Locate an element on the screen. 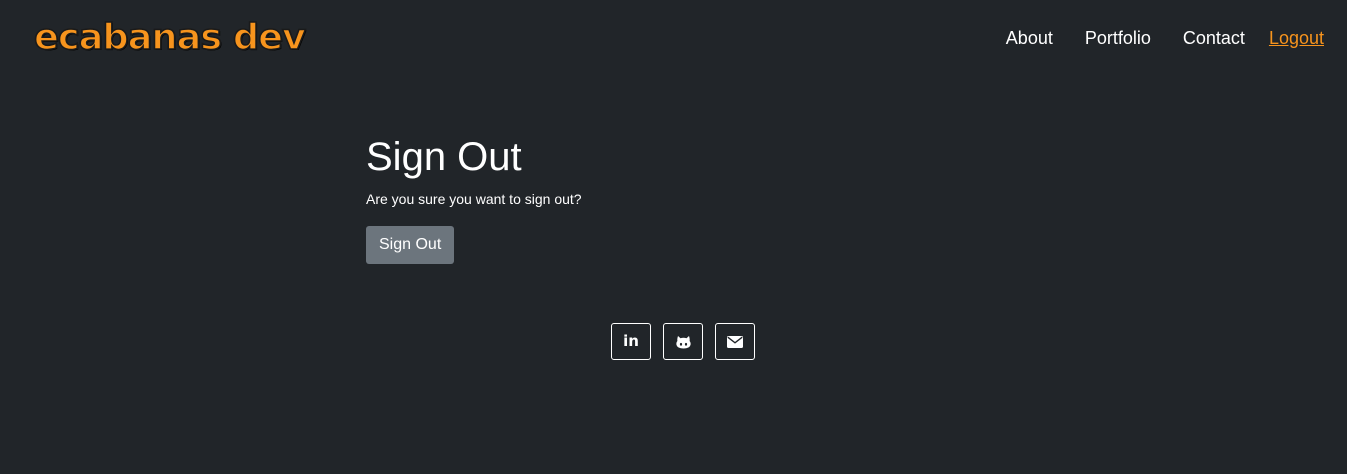  linkedin-button: in is located at coordinates (631, 341).